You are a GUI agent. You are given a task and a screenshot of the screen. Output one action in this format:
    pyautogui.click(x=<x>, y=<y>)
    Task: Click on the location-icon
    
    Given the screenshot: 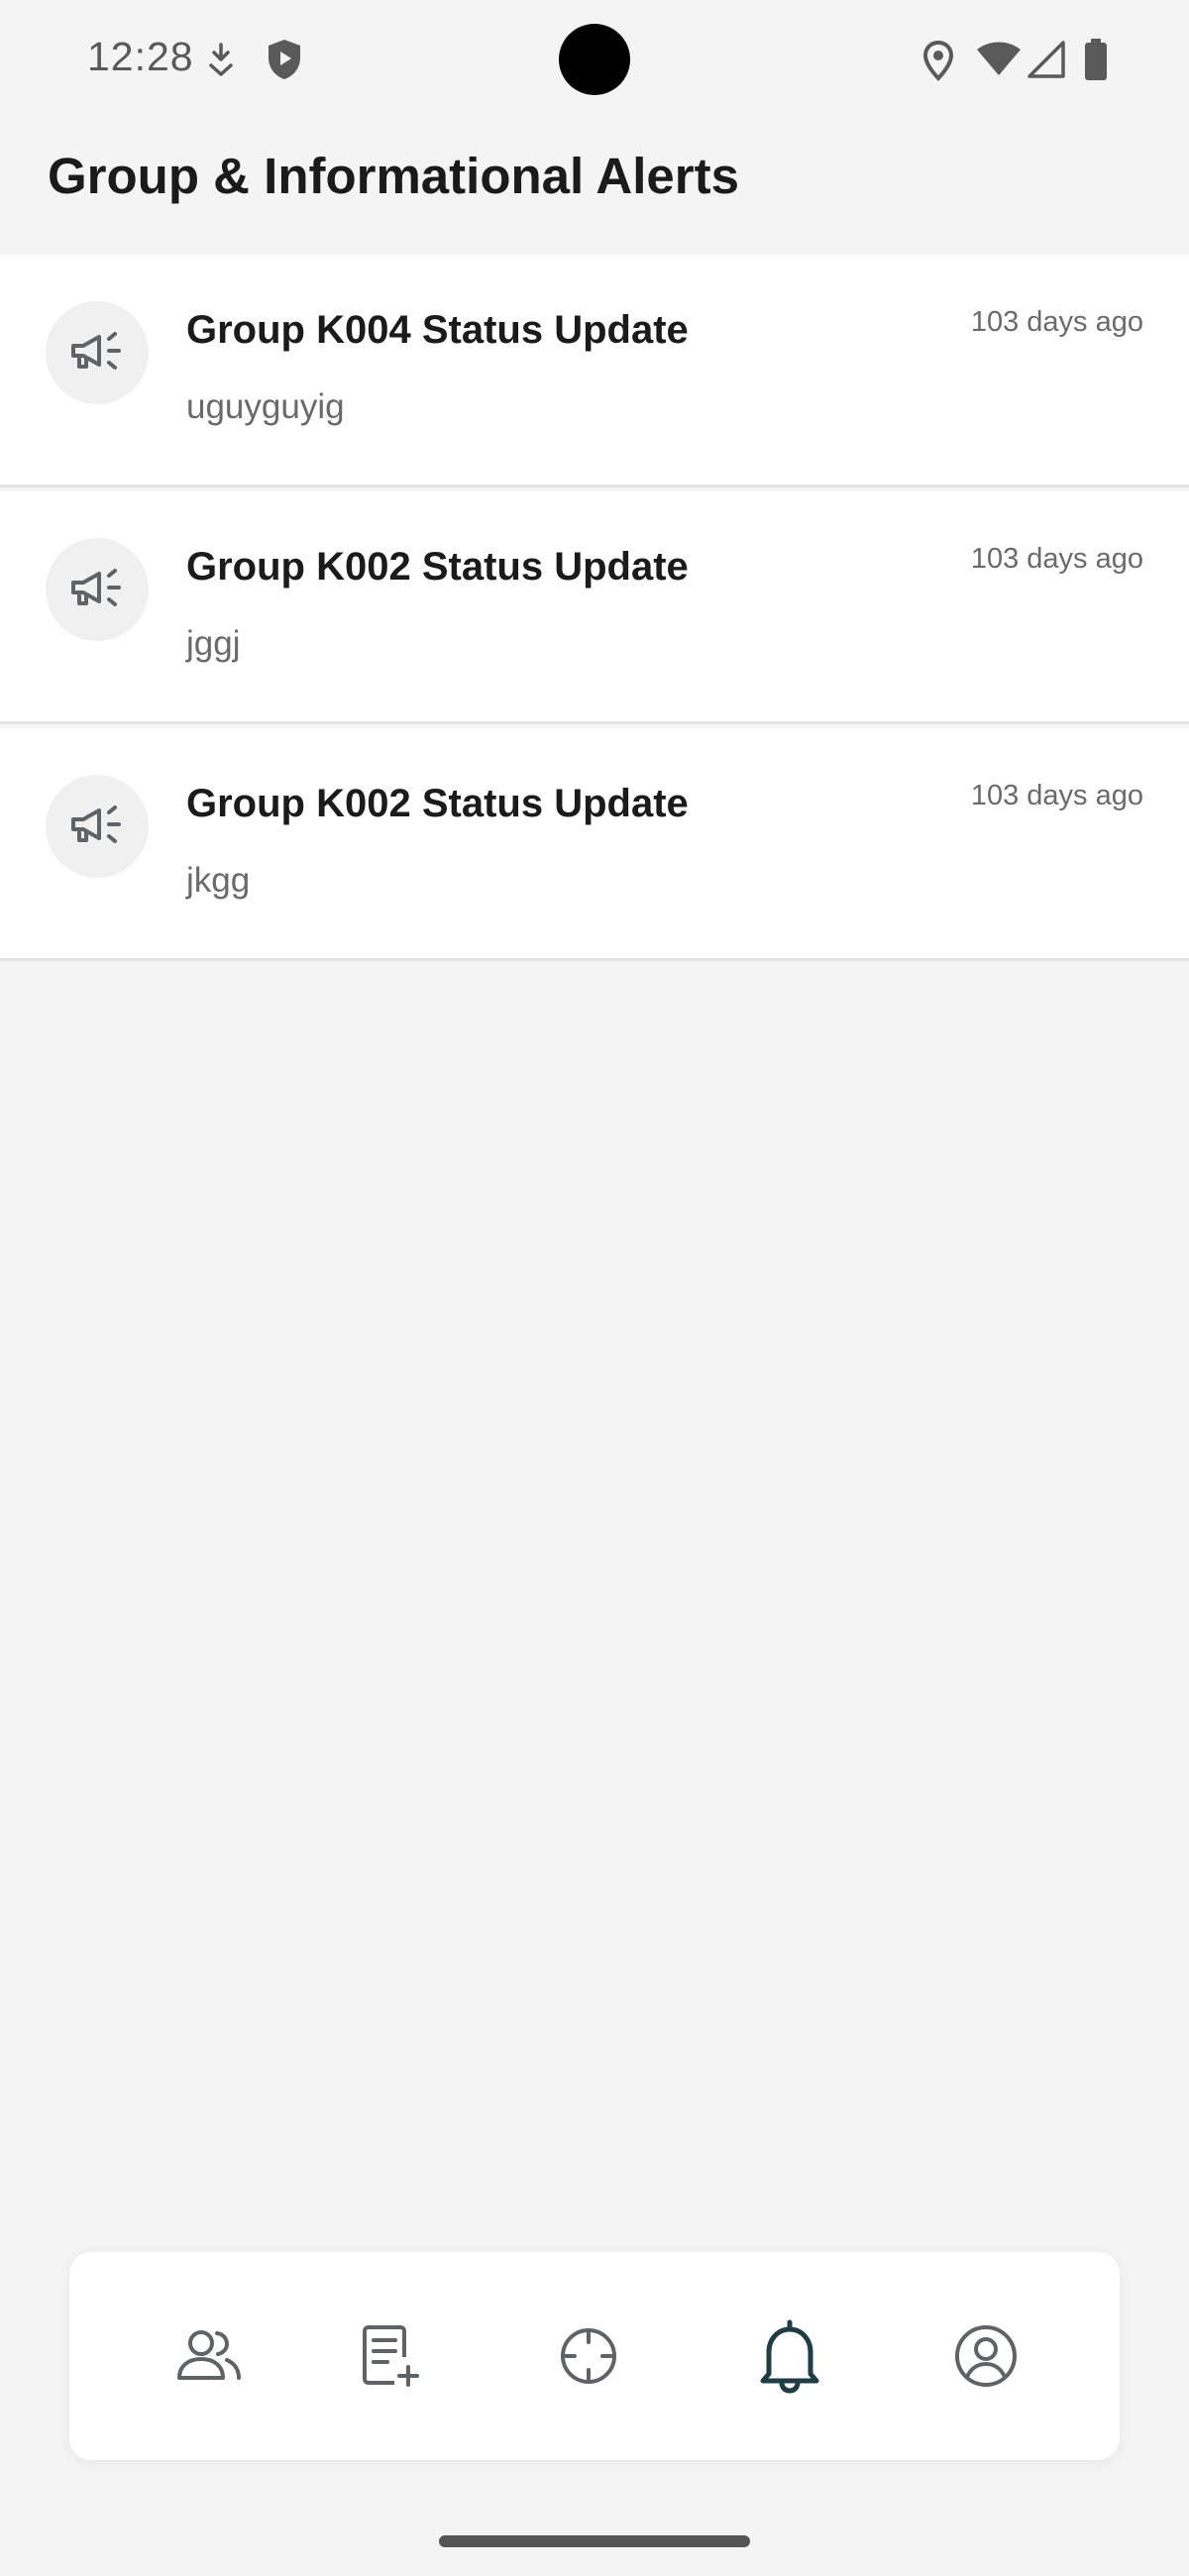 What is the action you would take?
    pyautogui.click(x=938, y=61)
    